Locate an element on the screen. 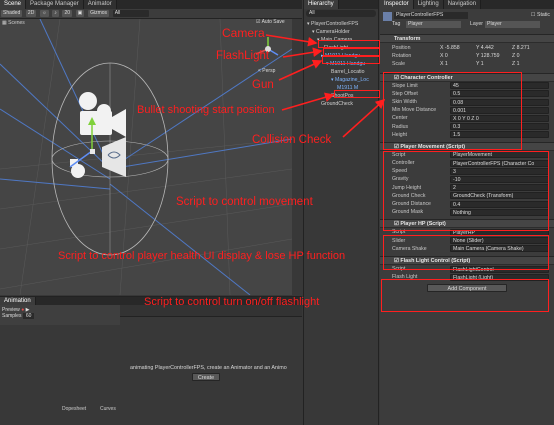  annotation-camera: Camera is located at coordinates (243, 33).